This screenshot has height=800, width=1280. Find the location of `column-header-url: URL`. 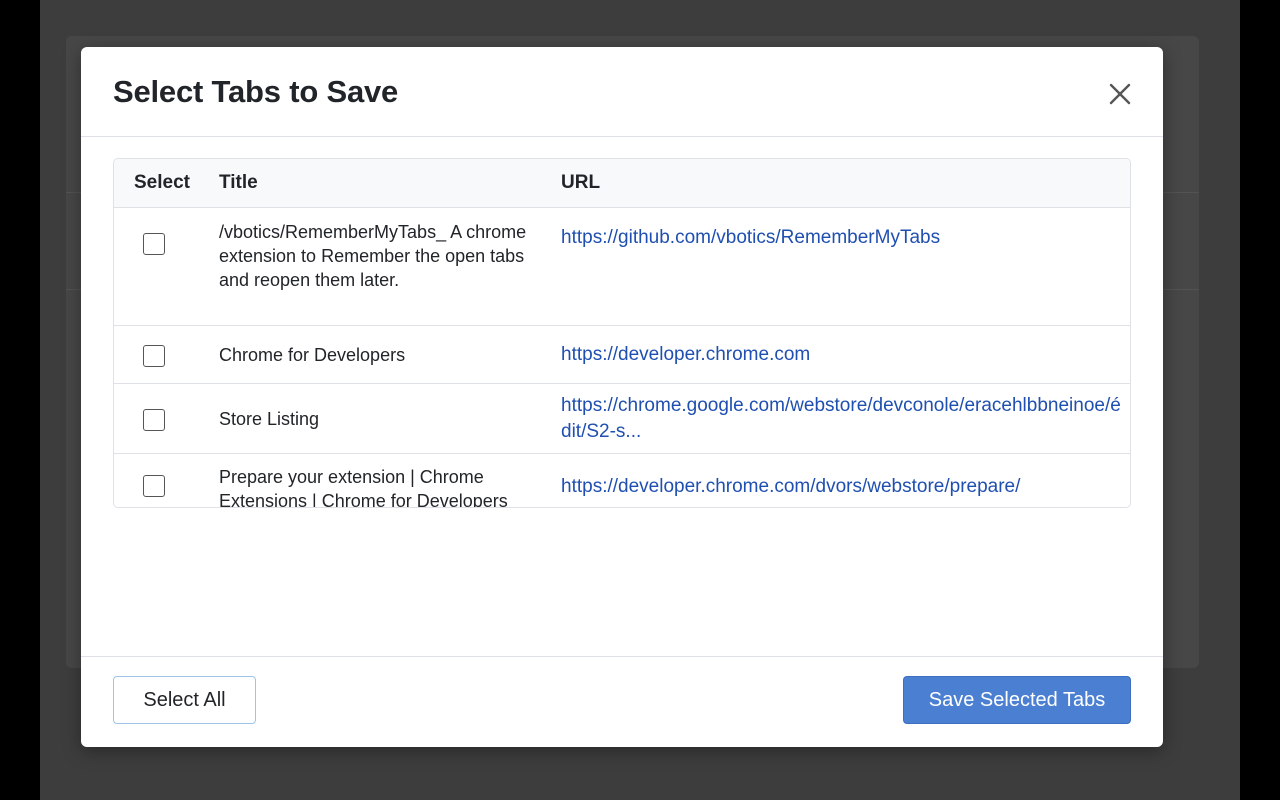

column-header-url: URL is located at coordinates (845, 183).